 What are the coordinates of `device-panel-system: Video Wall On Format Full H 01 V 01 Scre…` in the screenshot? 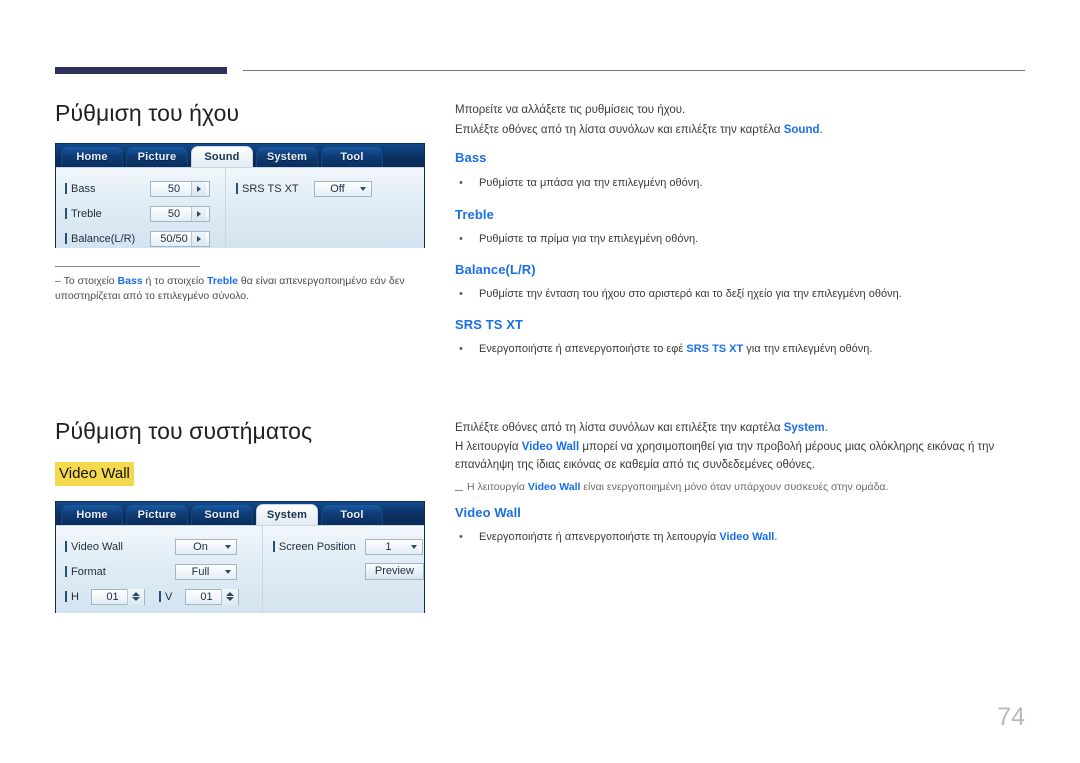 It's located at (240, 569).